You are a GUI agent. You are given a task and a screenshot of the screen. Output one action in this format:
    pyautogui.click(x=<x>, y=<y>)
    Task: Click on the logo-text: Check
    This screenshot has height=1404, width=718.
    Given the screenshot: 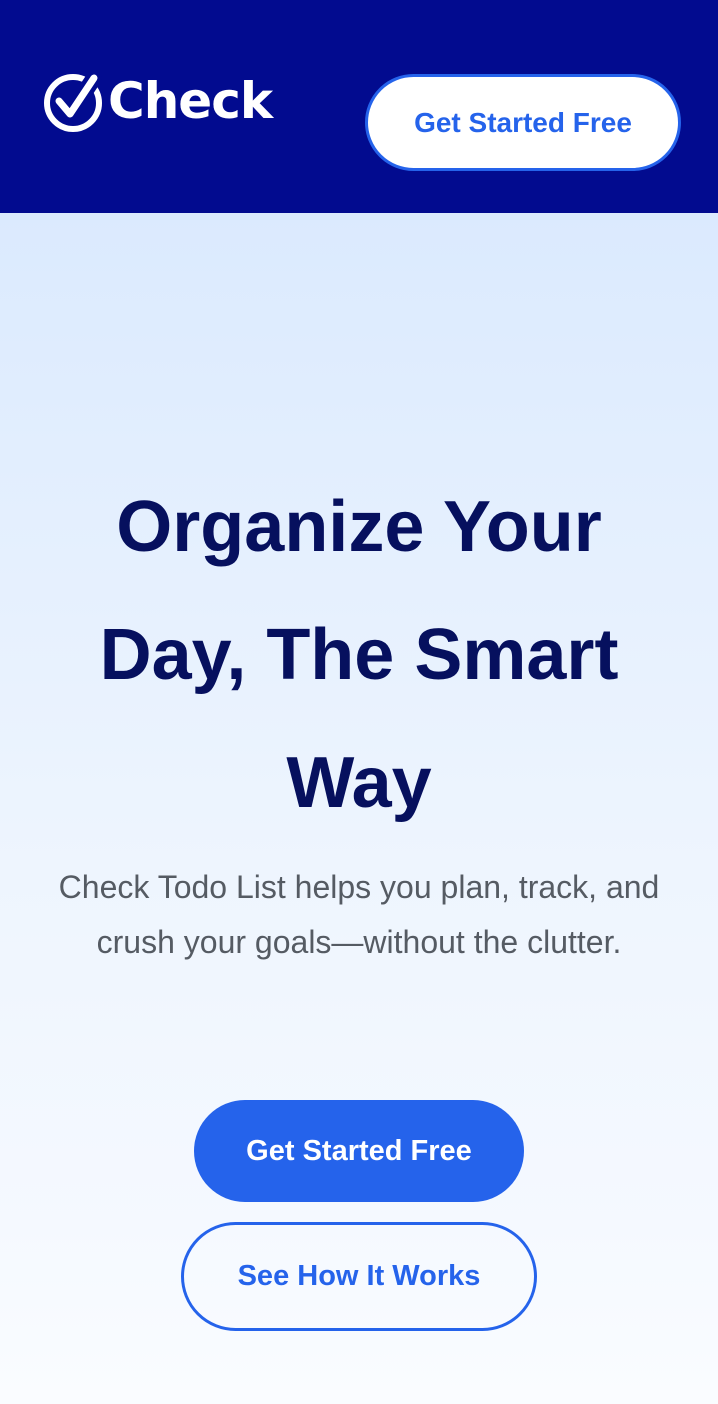 What is the action you would take?
    pyautogui.click(x=190, y=101)
    